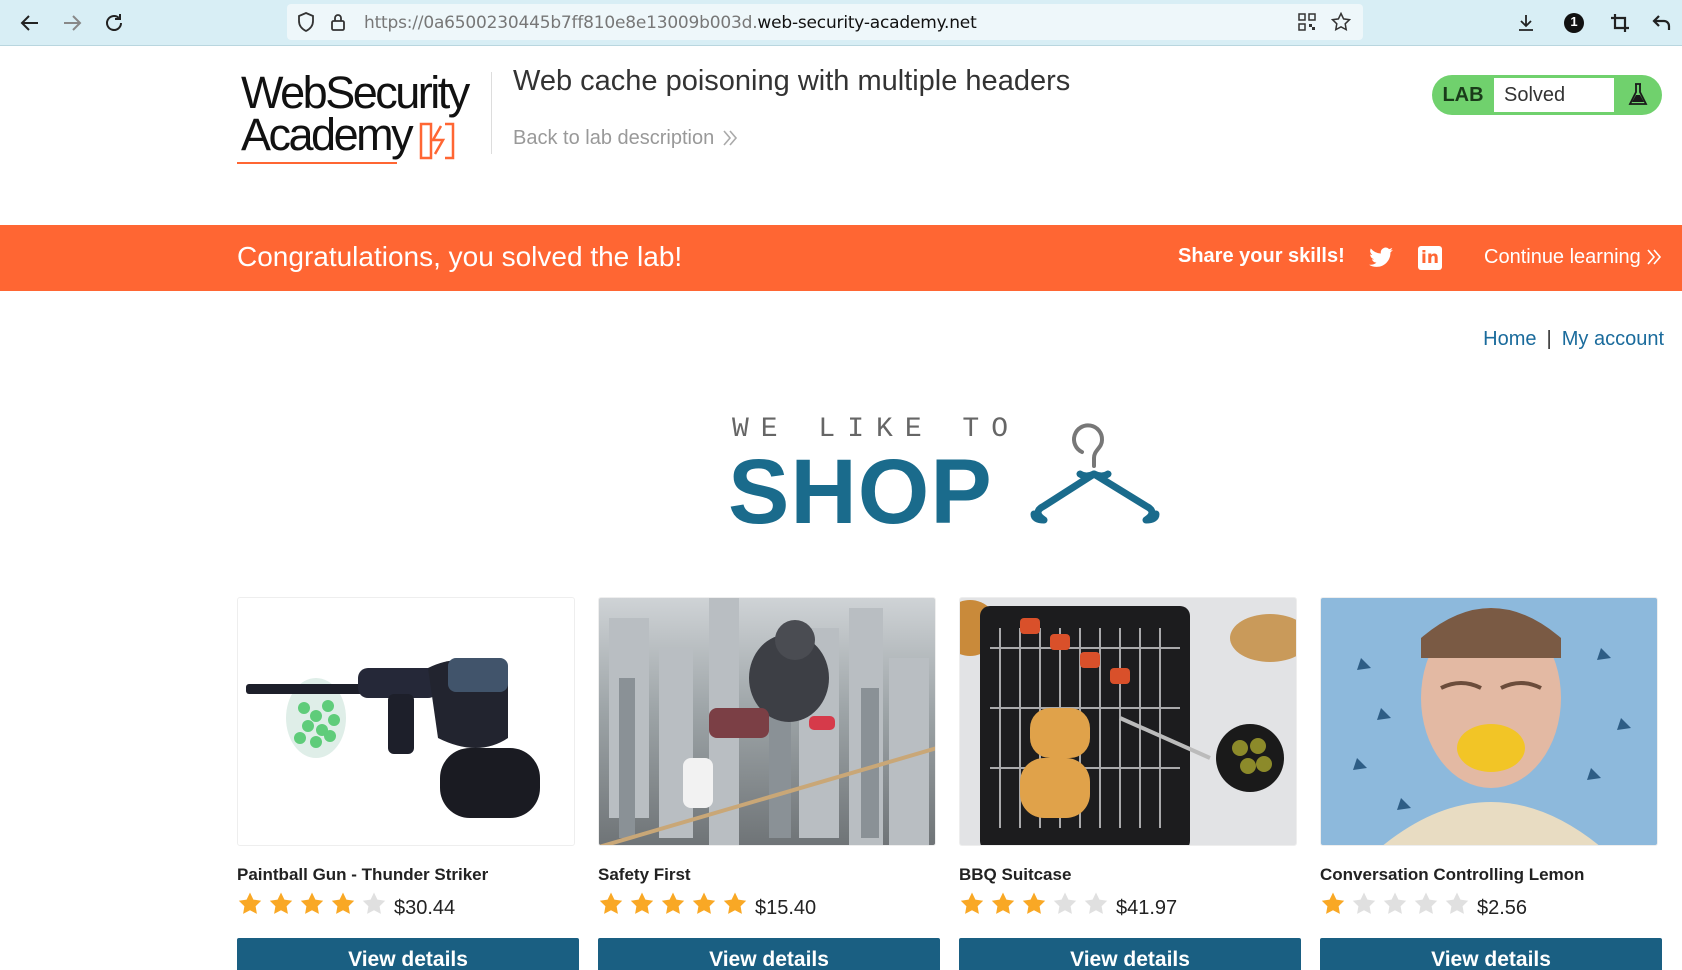 Image resolution: width=1682 pixels, height=970 pixels. What do you see at coordinates (1341, 22) in the screenshot?
I see `star-bookmark-icon` at bounding box center [1341, 22].